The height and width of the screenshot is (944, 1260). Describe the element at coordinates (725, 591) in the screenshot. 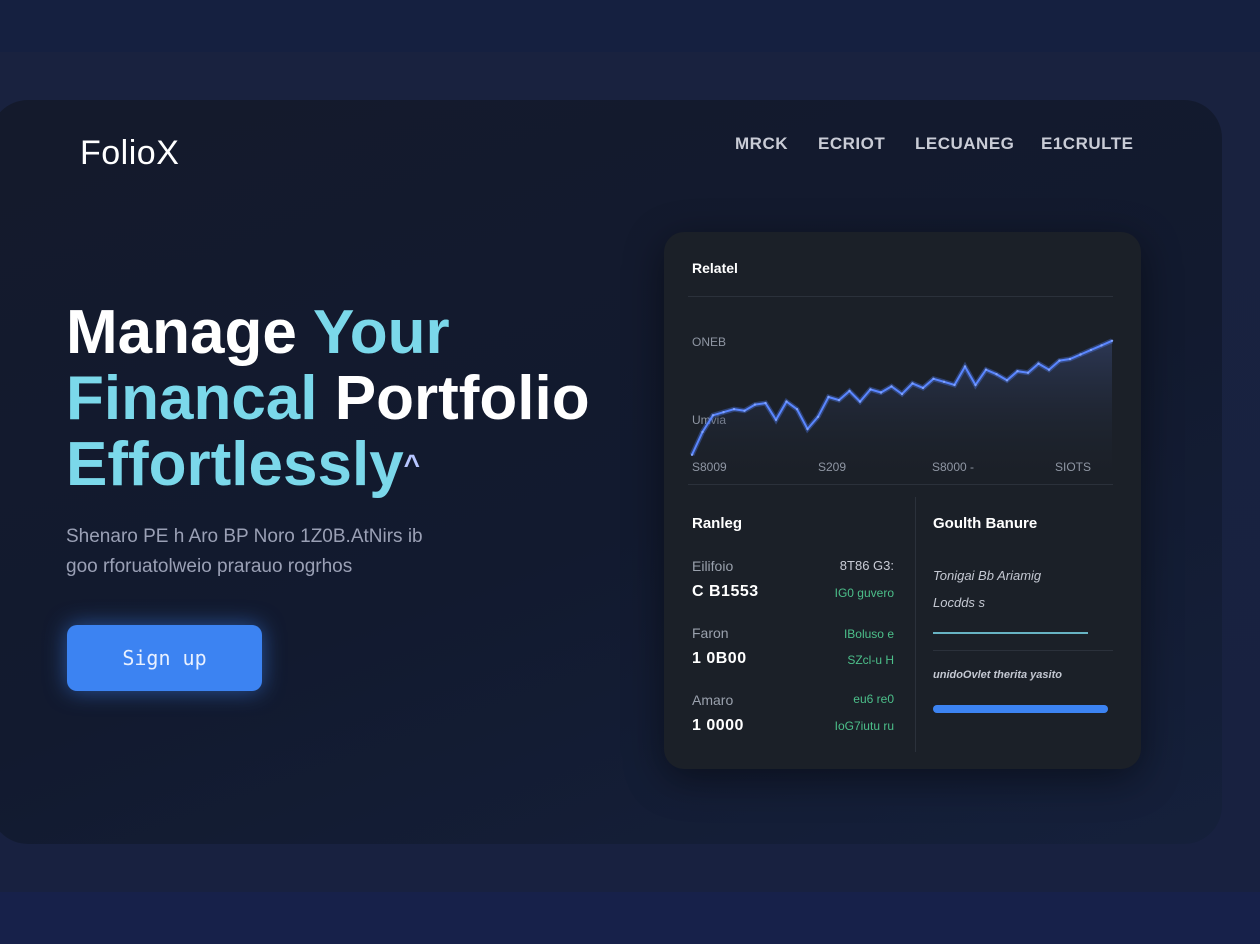

I see `holding-value: C B1553` at that location.